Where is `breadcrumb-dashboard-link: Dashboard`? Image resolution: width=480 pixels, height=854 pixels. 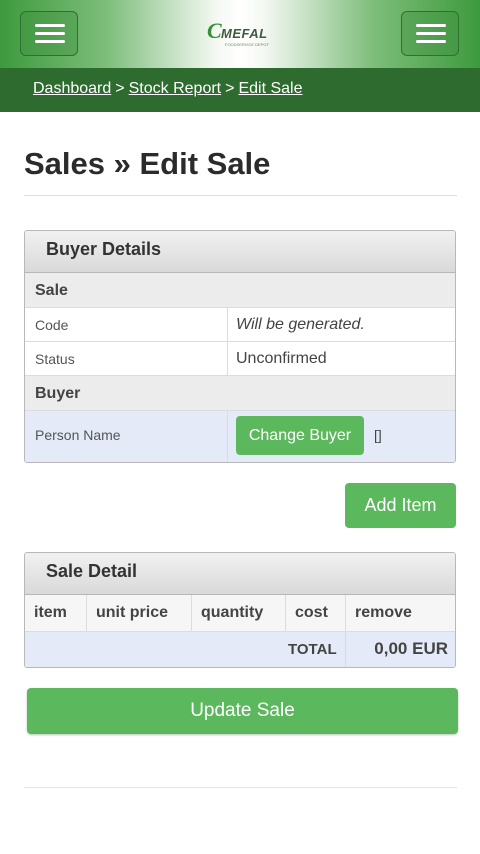
breadcrumb-dashboard-link: Dashboard is located at coordinates (72, 88).